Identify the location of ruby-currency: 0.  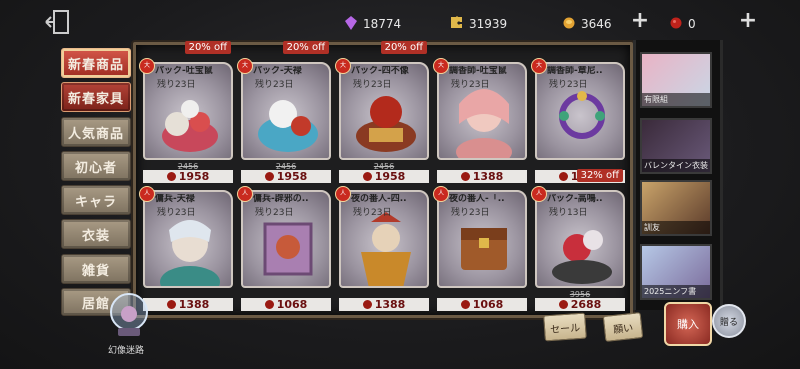
(683, 24).